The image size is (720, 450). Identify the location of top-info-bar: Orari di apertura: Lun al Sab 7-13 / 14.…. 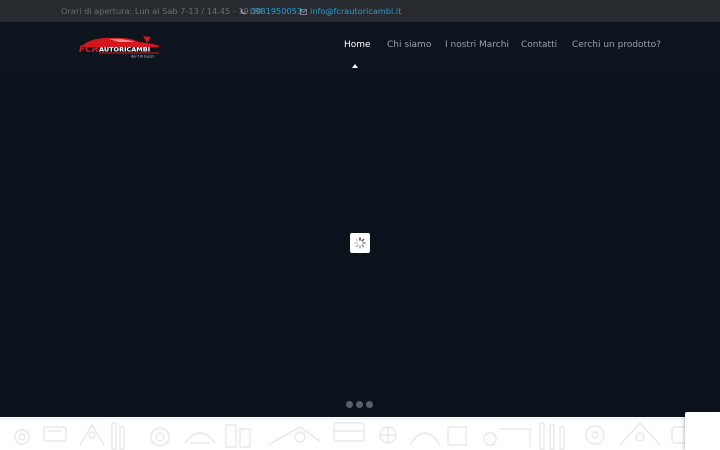
(360, 11).